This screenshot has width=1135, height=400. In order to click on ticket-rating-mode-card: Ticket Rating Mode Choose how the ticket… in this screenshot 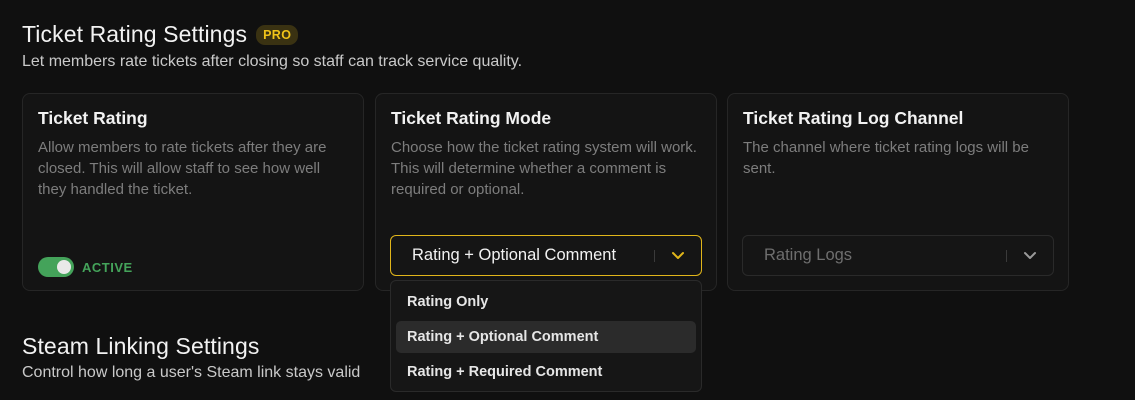, I will do `click(546, 192)`.